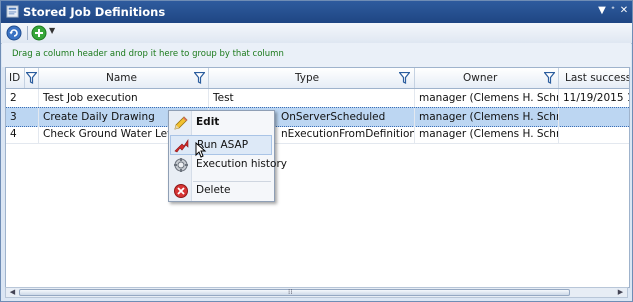  What do you see at coordinates (124, 98) in the screenshot?
I see `cell-name: Test Job execution` at bounding box center [124, 98].